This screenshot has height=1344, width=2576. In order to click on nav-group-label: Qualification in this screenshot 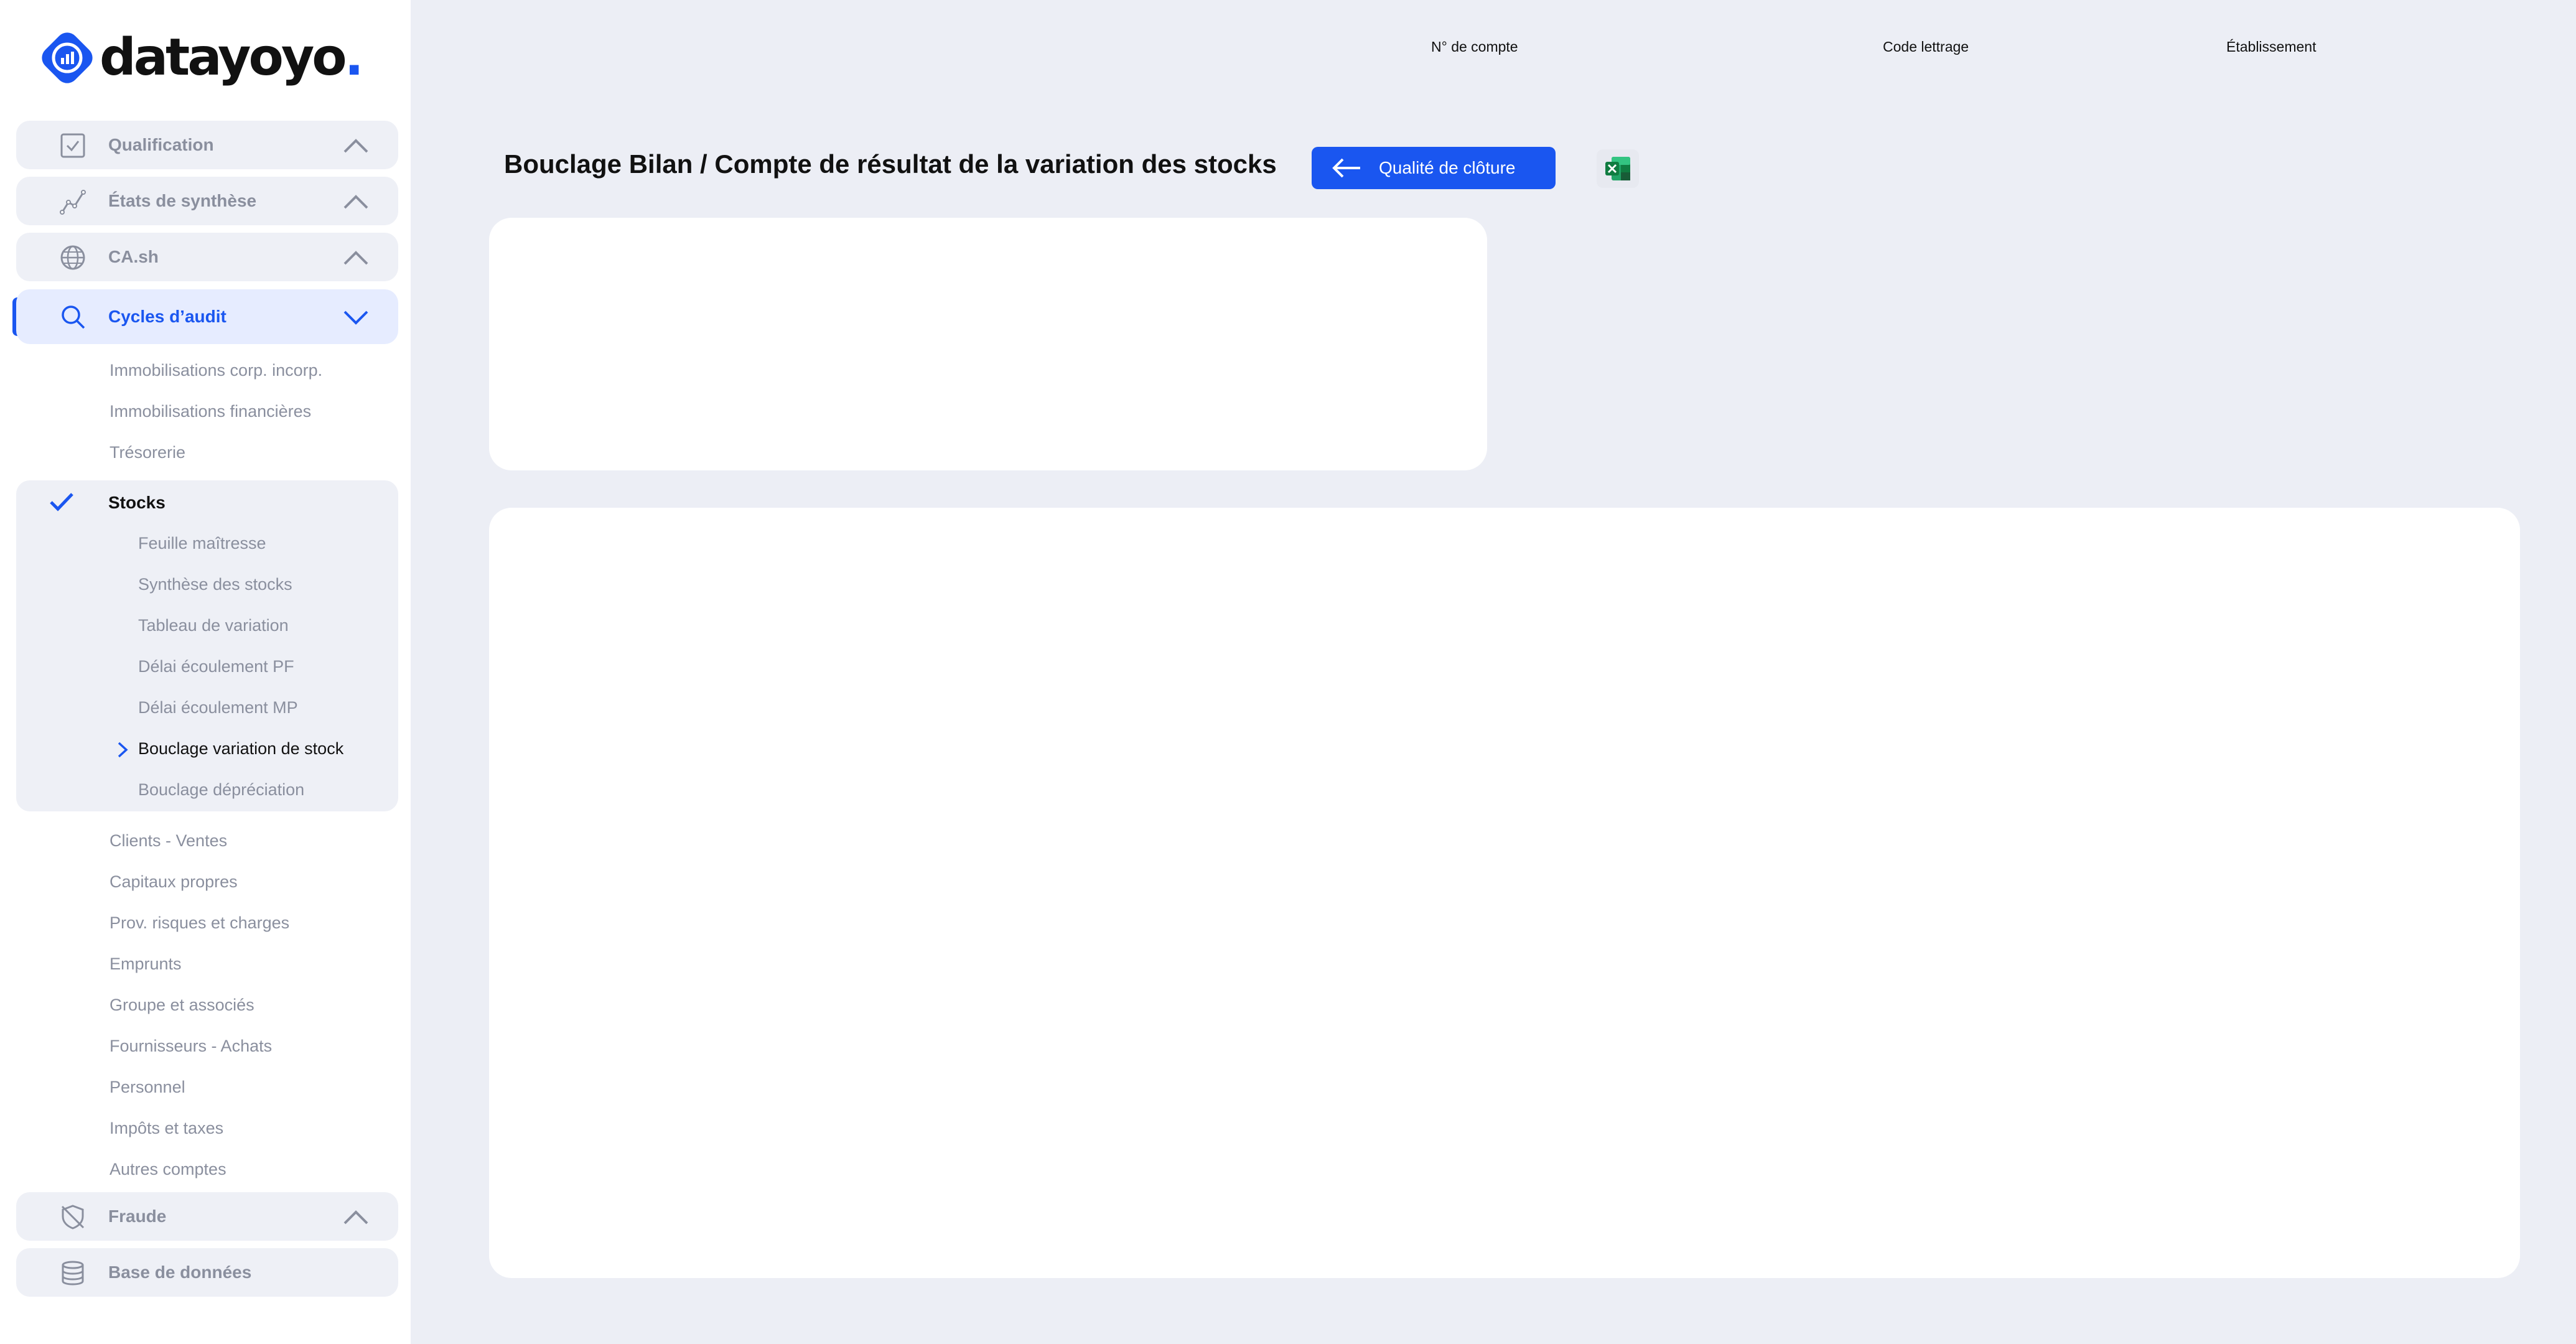, I will do `click(161, 144)`.